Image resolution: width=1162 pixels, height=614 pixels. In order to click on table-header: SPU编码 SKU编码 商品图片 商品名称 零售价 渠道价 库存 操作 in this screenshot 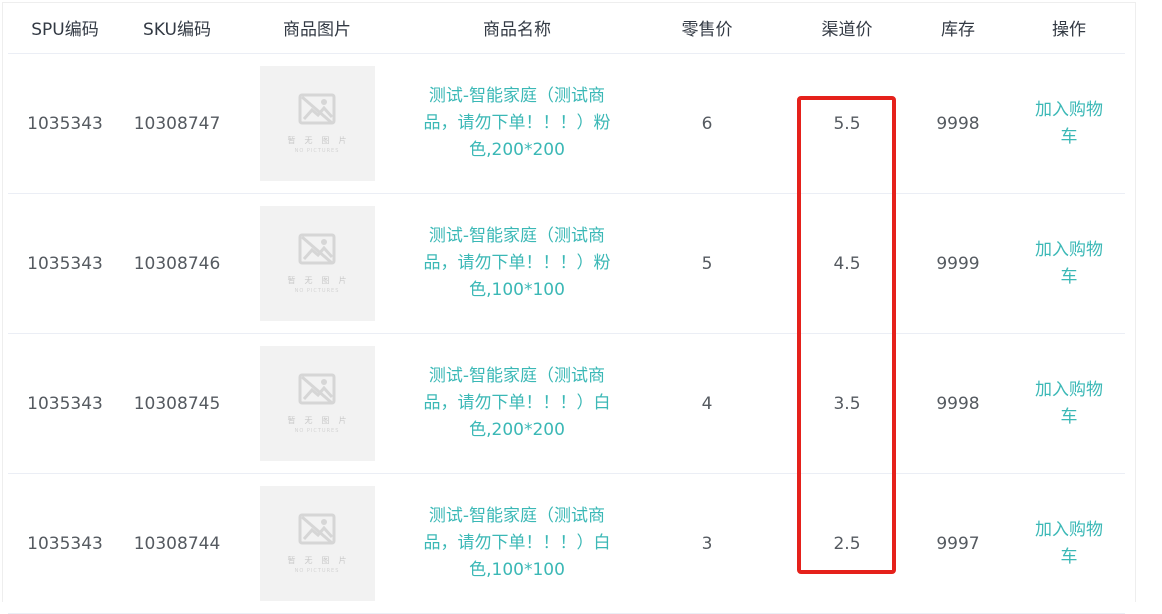, I will do `click(566, 28)`.